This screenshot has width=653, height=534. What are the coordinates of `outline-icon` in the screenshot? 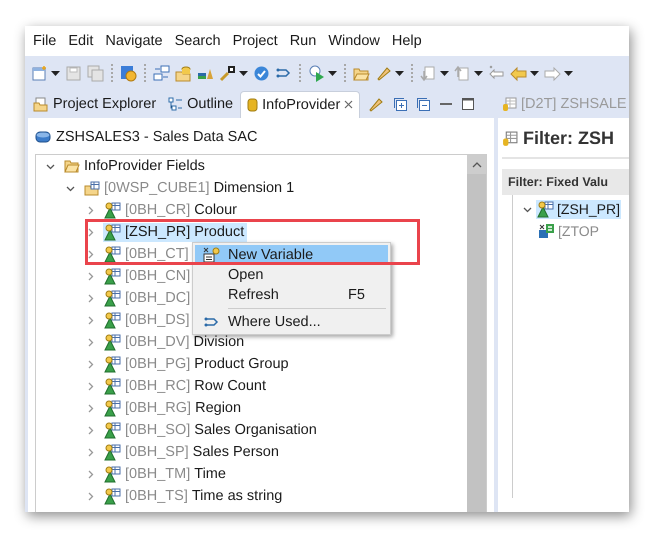 It's located at (176, 104).